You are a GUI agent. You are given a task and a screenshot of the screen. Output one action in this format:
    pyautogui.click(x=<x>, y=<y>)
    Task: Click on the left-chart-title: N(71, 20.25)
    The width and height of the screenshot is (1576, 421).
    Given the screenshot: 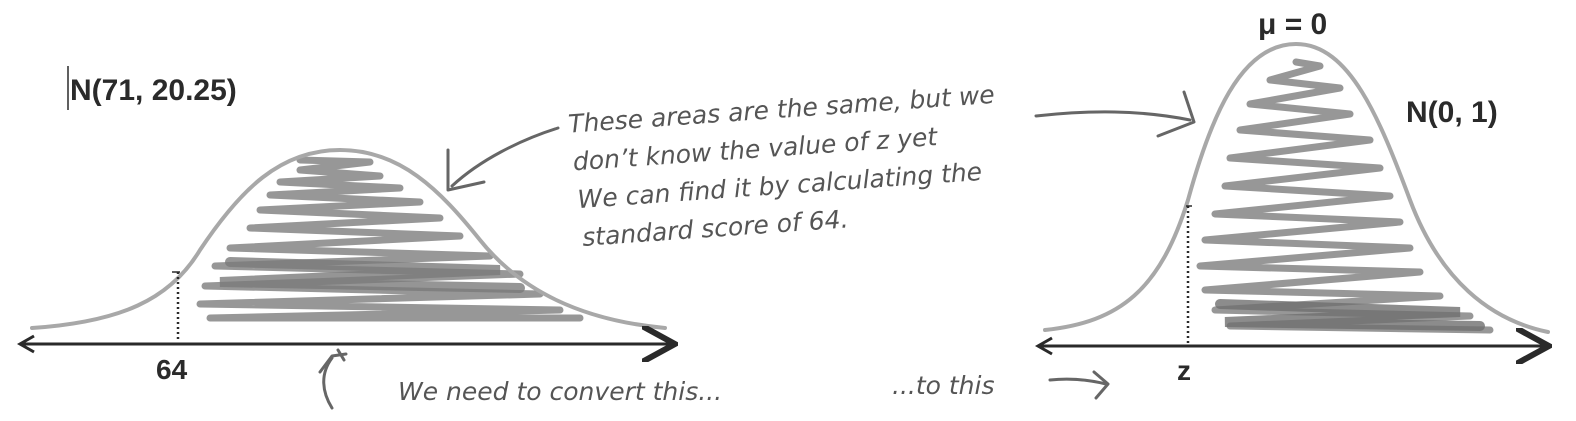 What is the action you would take?
    pyautogui.click(x=153, y=90)
    